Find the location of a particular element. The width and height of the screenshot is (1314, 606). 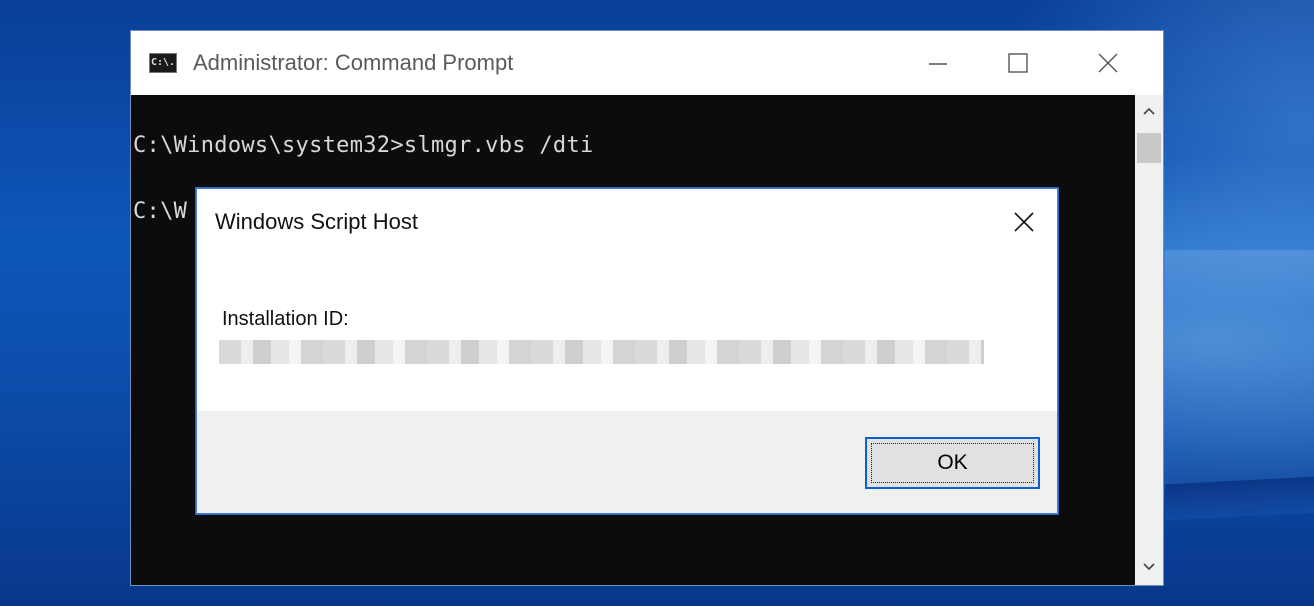

minimize-button is located at coordinates (938, 63).